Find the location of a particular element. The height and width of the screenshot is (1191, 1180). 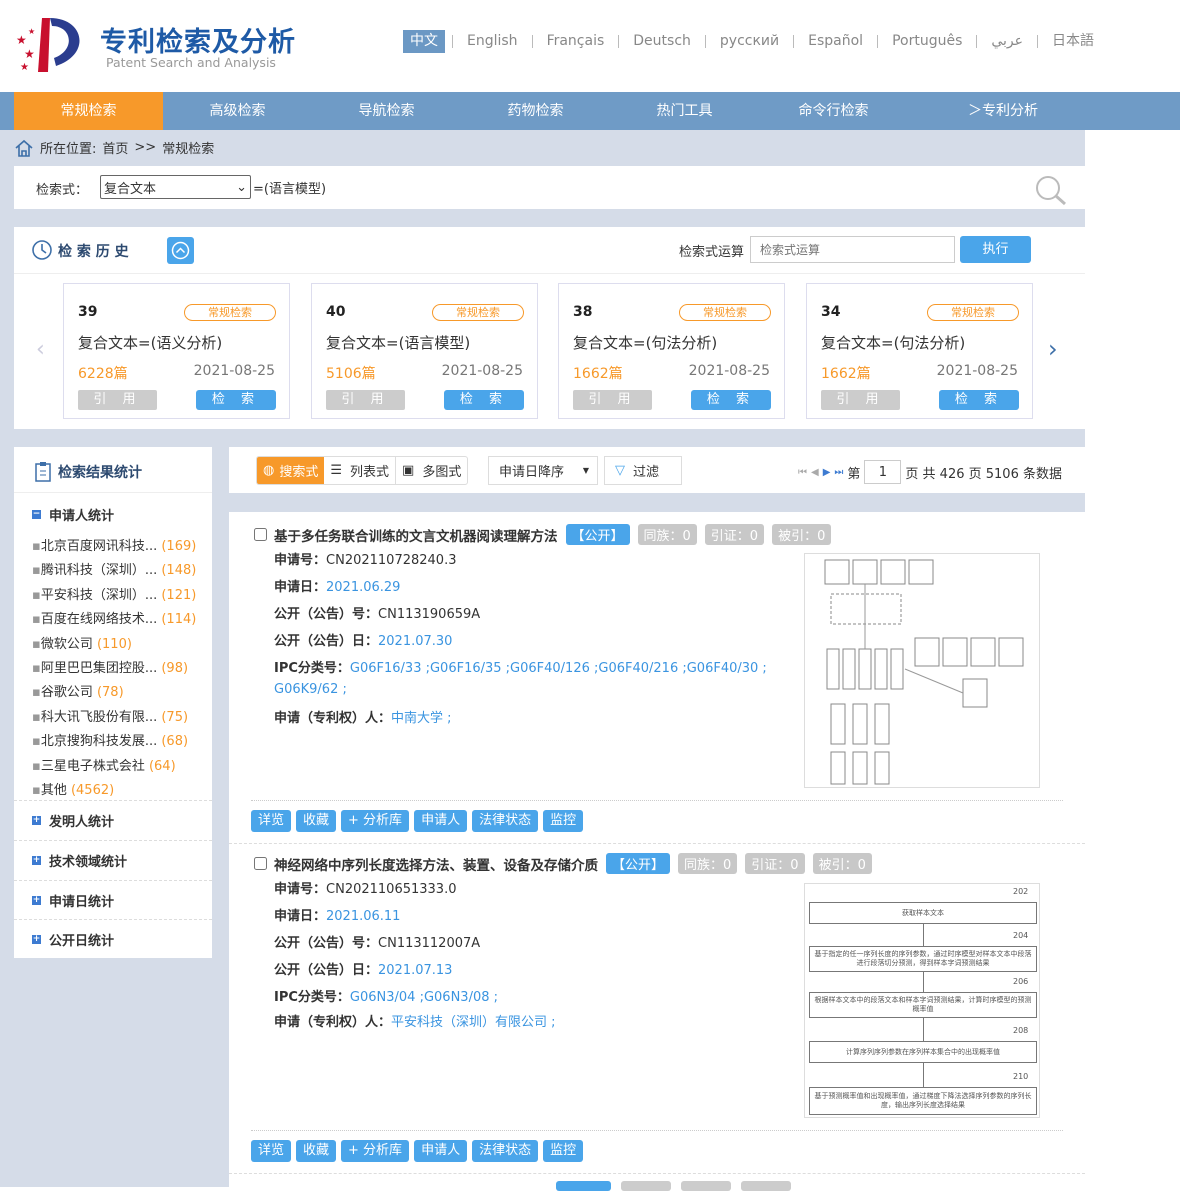

tab-command-search: 命令行检索 is located at coordinates (833, 111).